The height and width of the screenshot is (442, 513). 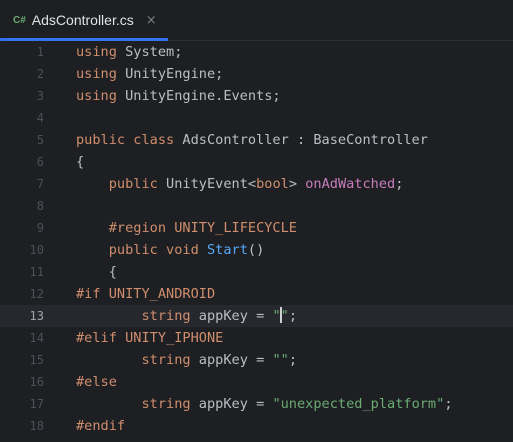 What do you see at coordinates (36, 404) in the screenshot?
I see `line-number: 17` at bounding box center [36, 404].